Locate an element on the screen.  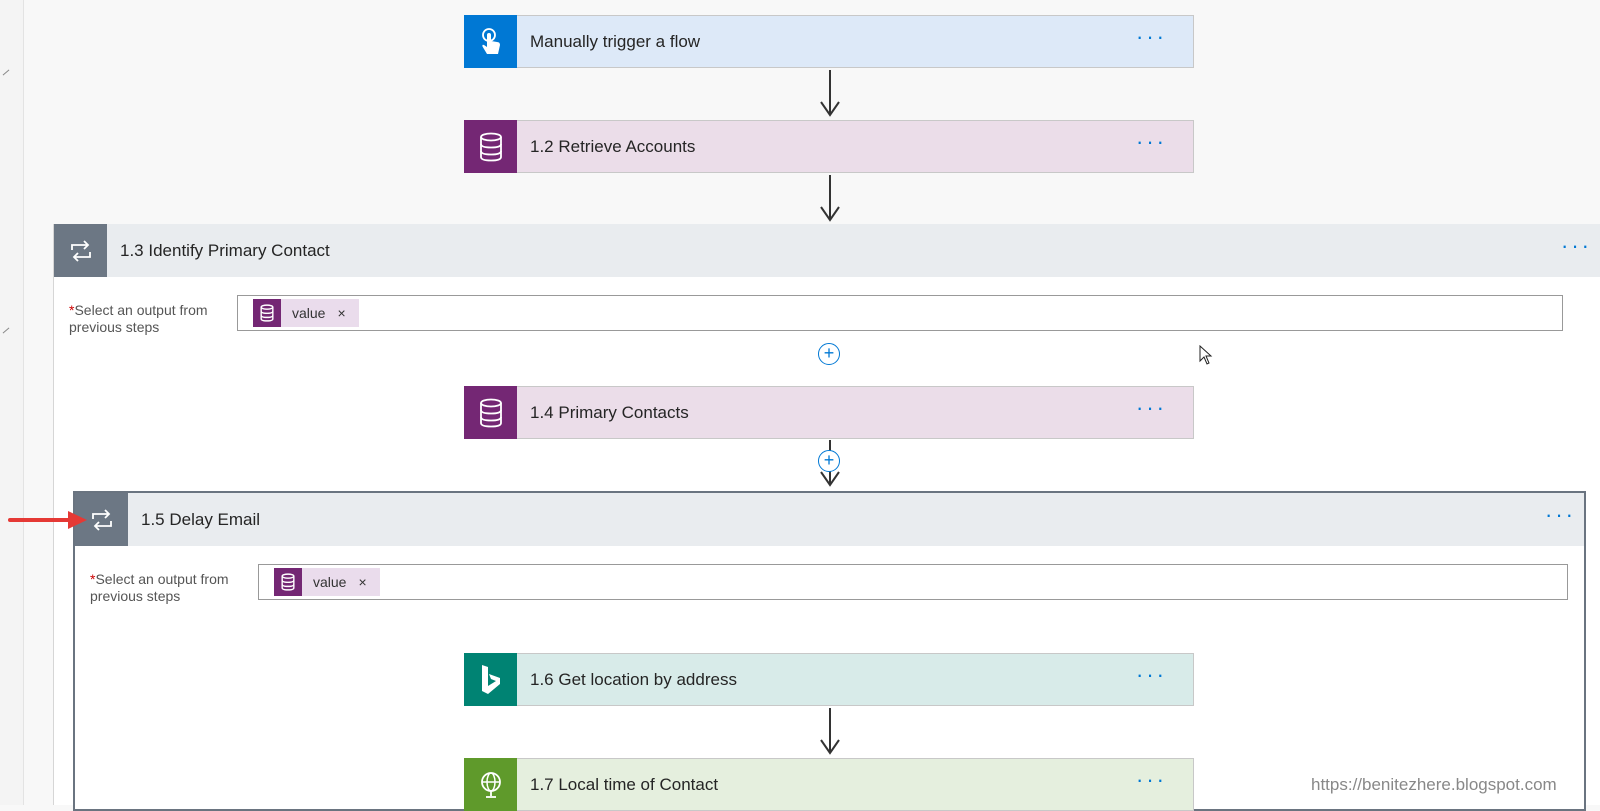
retrieve-accounts-title: 1.2 Retrieve Accounts is located at coordinates (613, 146).